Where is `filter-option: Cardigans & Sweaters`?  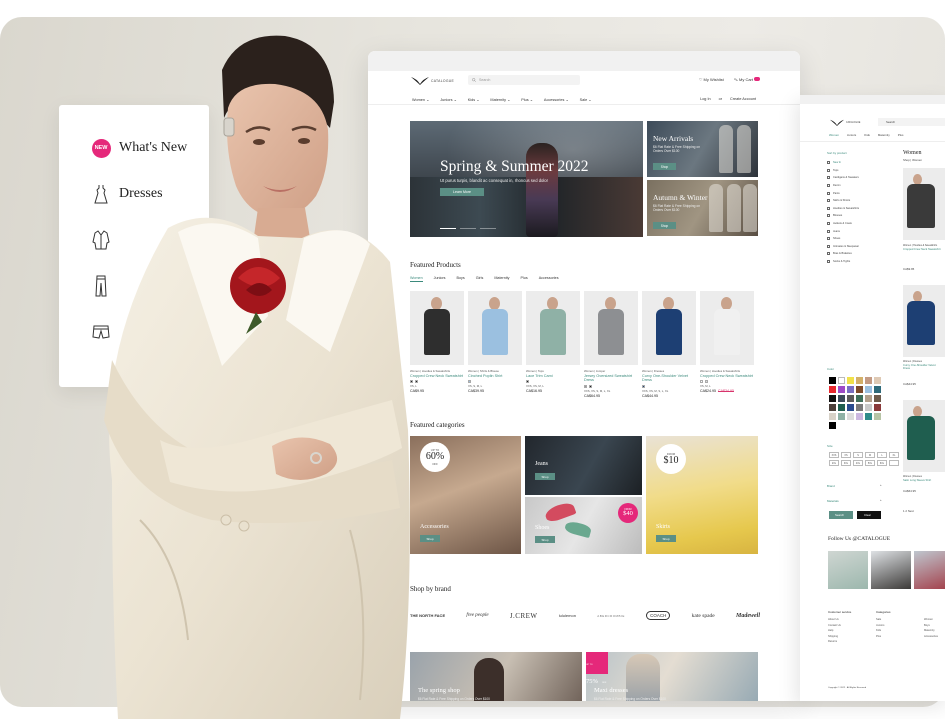 filter-option: Cardigans & Sweaters is located at coordinates (843, 178).